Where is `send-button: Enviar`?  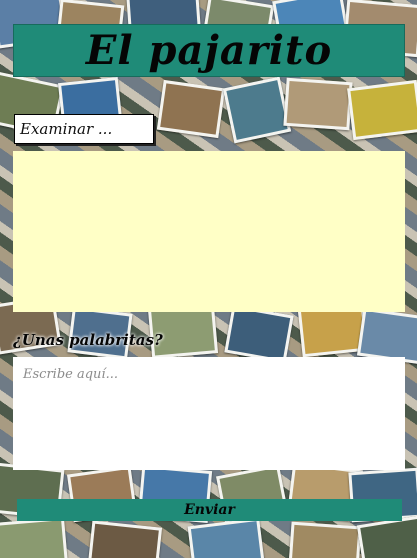
send-button: Enviar is located at coordinates (209, 510).